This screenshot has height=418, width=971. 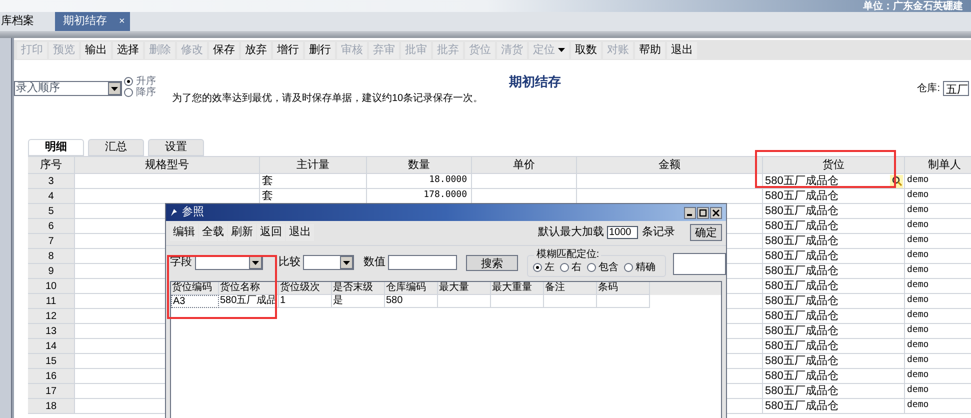 What do you see at coordinates (51, 226) in the screenshot?
I see `table-cell: 6` at bounding box center [51, 226].